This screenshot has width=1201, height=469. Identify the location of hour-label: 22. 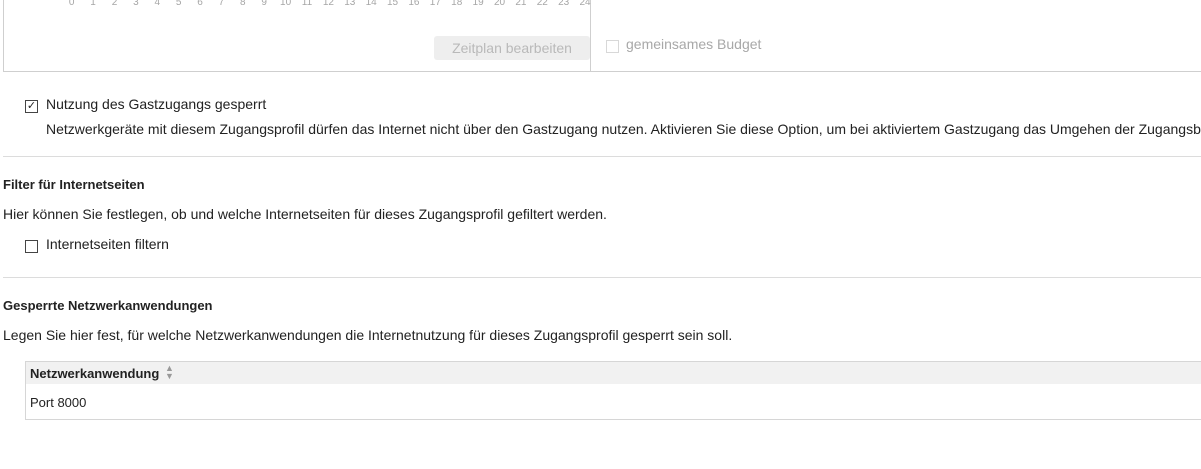
(542, 4).